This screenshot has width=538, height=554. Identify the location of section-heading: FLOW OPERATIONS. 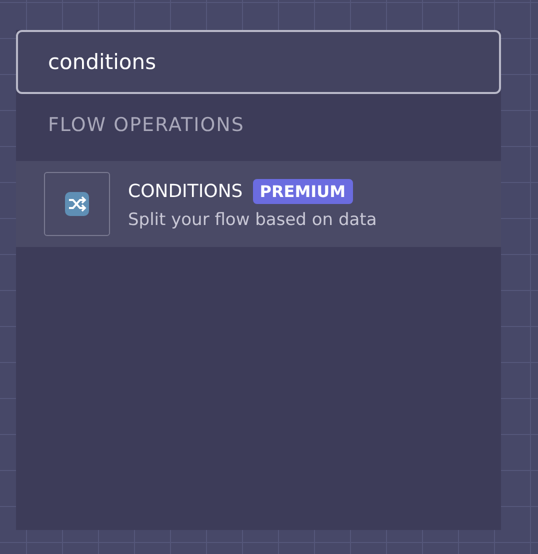
(146, 125).